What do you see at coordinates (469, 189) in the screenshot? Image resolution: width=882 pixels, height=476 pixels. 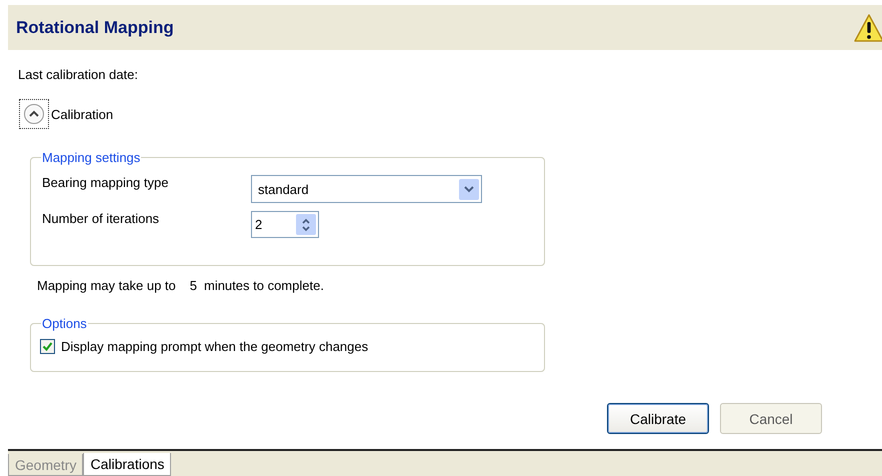 I see `chevron-down-icon` at bounding box center [469, 189].